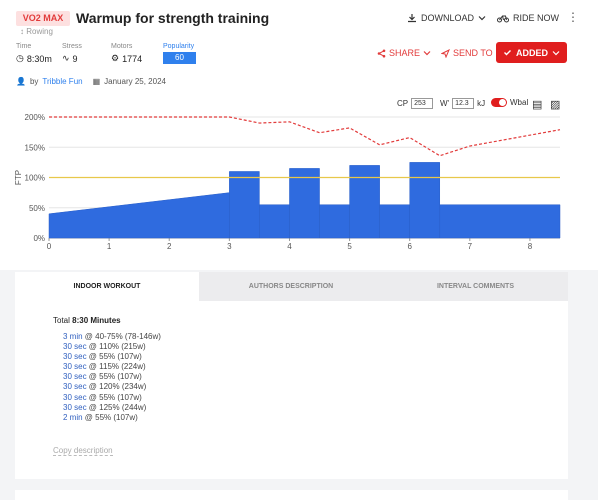 This screenshot has width=598, height=500. I want to click on send-icon, so click(445, 53).